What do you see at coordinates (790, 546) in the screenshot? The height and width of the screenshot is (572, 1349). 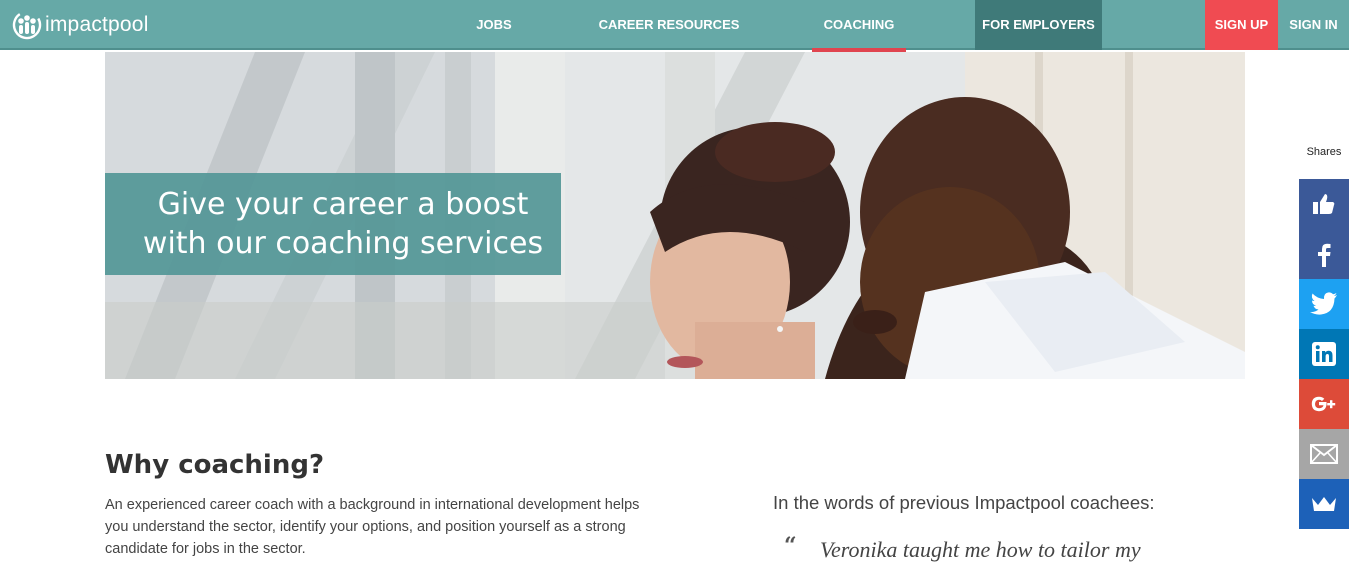 I see `quote-mark-icon: “` at bounding box center [790, 546].